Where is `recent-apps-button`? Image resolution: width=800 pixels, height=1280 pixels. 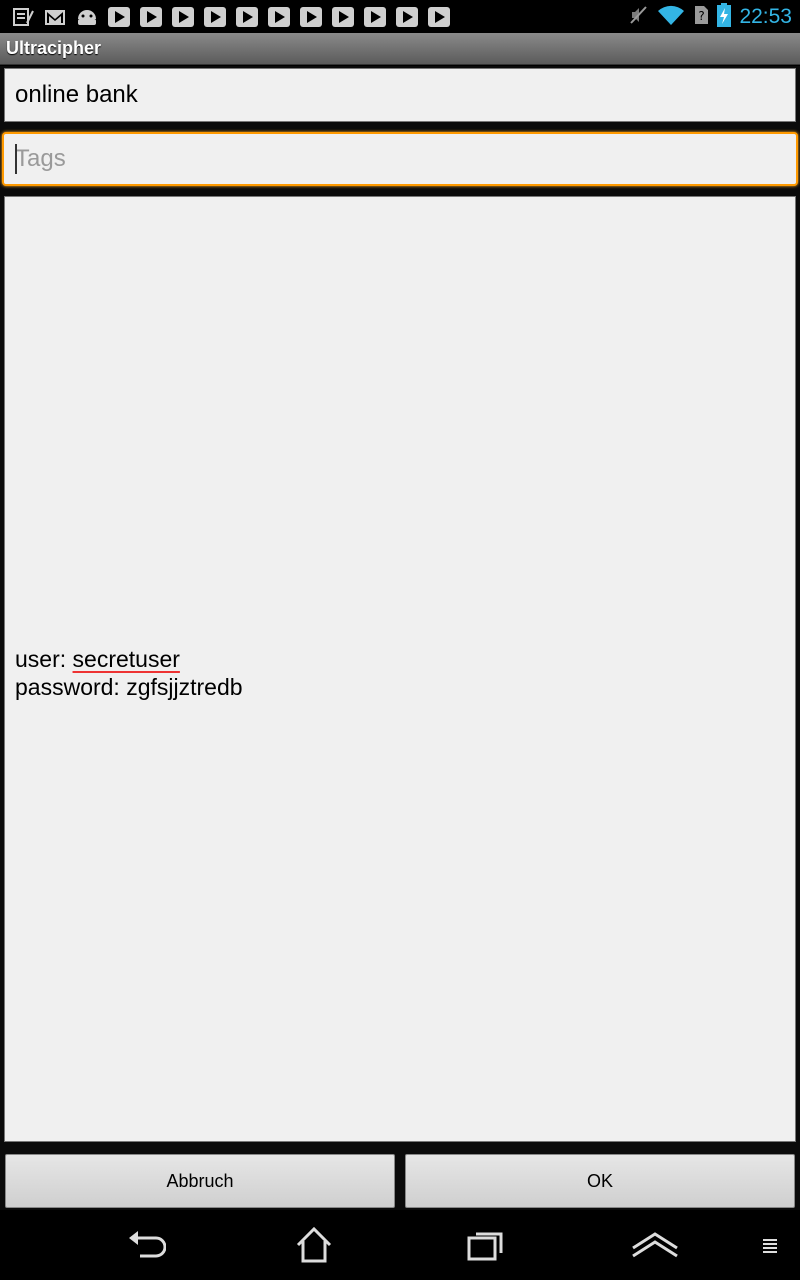
recent-apps-button is located at coordinates (486, 1245).